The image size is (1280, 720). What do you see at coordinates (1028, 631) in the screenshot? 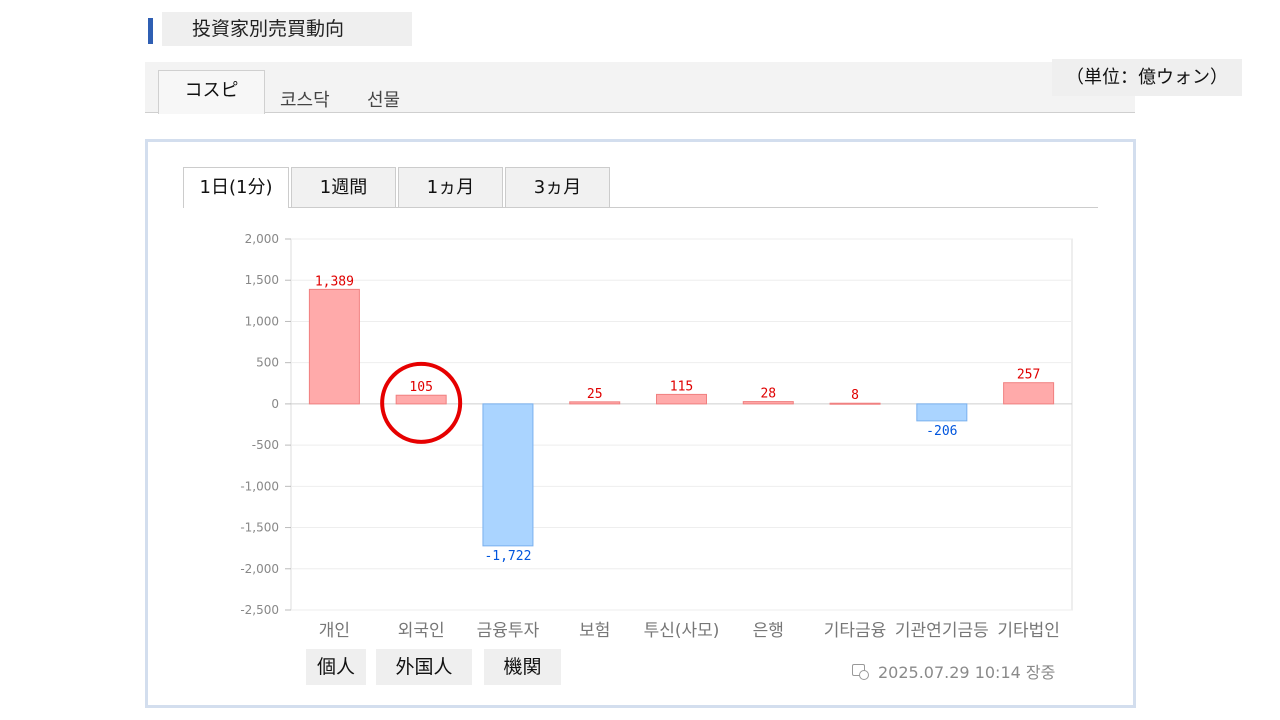
I see `x-tick-label: 기타법인` at bounding box center [1028, 631].